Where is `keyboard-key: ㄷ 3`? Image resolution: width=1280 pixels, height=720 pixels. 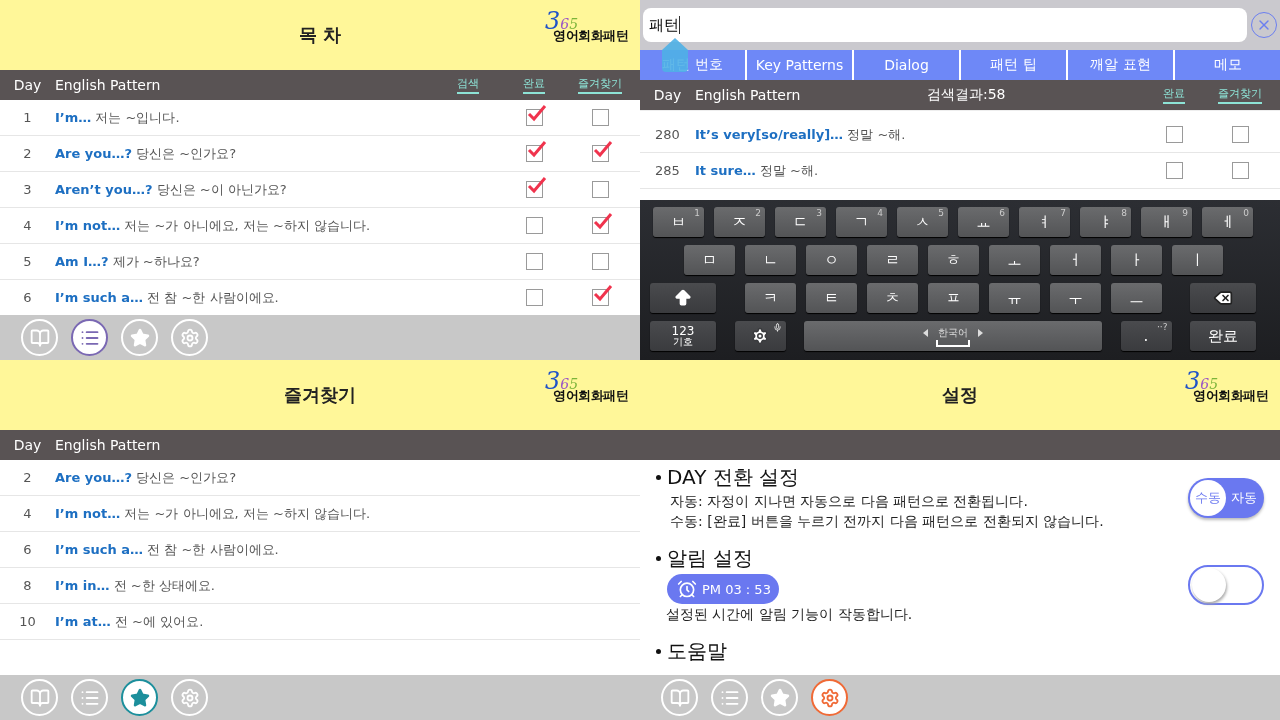
keyboard-key: ㄷ 3 is located at coordinates (800, 222).